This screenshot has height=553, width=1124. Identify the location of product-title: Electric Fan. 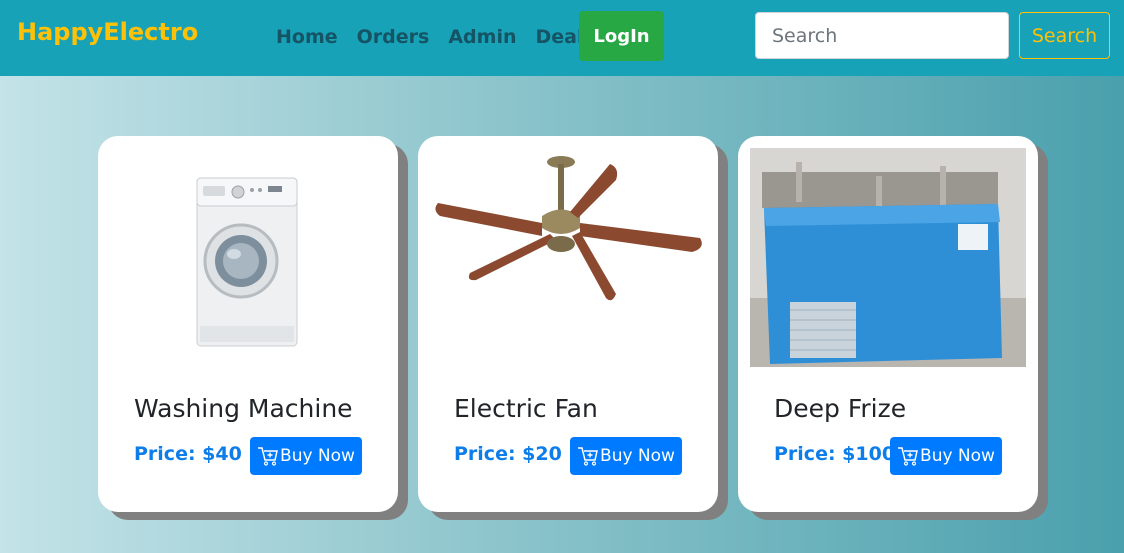
(526, 408).